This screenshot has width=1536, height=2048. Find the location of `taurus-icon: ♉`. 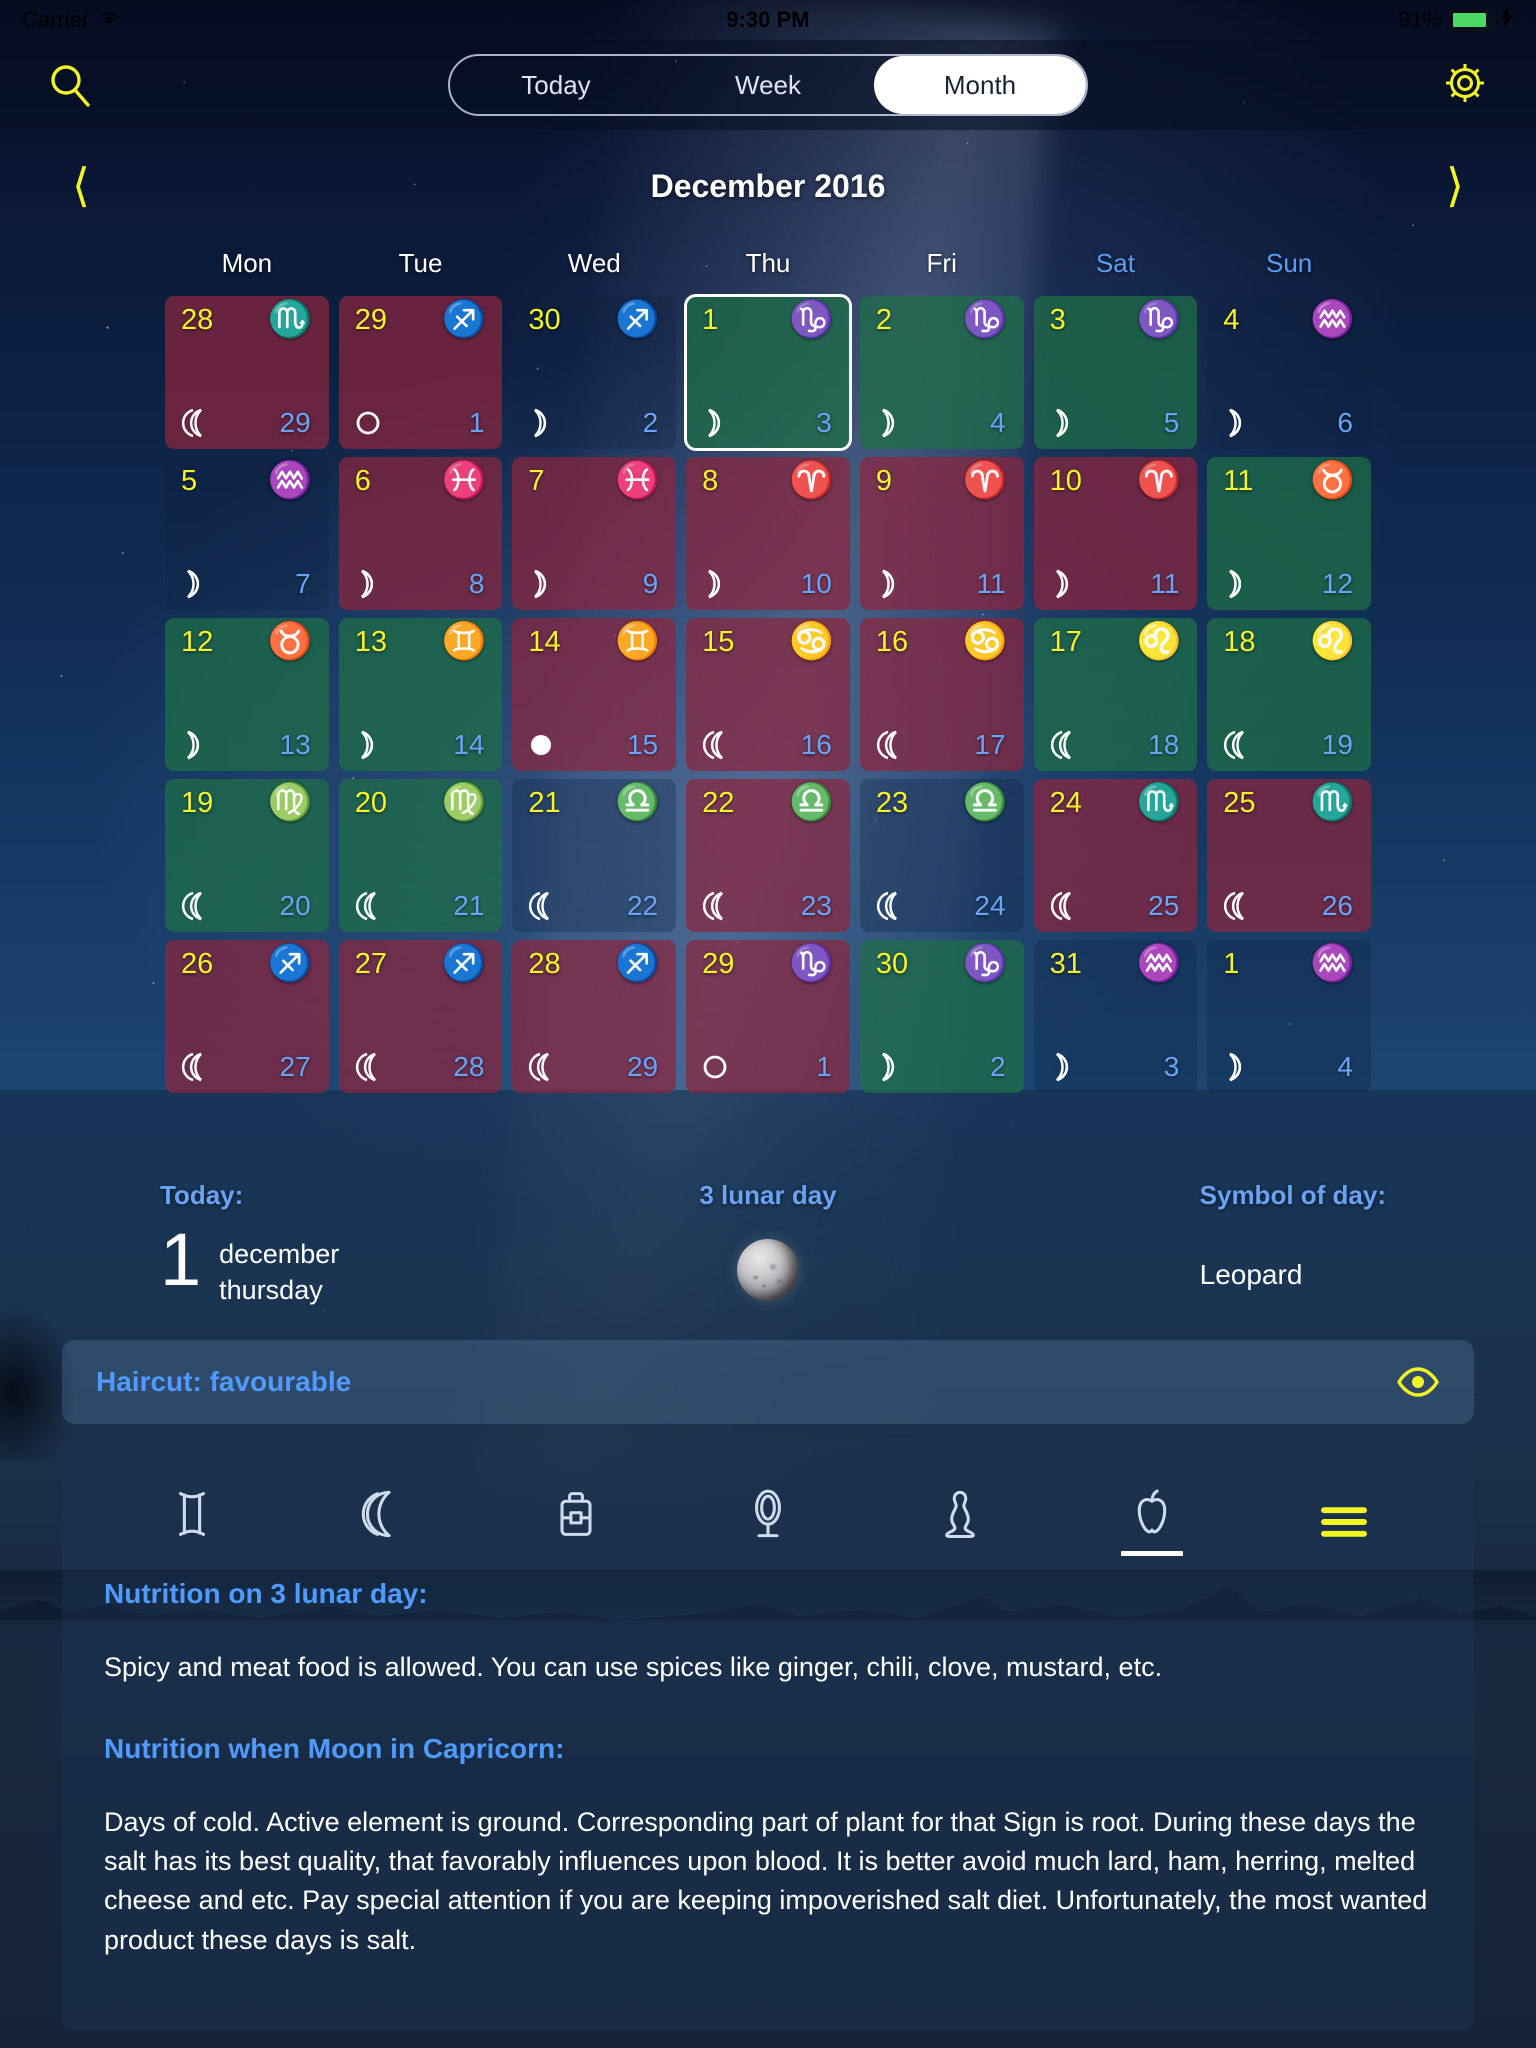

taurus-icon: ♉ is located at coordinates (290, 640).